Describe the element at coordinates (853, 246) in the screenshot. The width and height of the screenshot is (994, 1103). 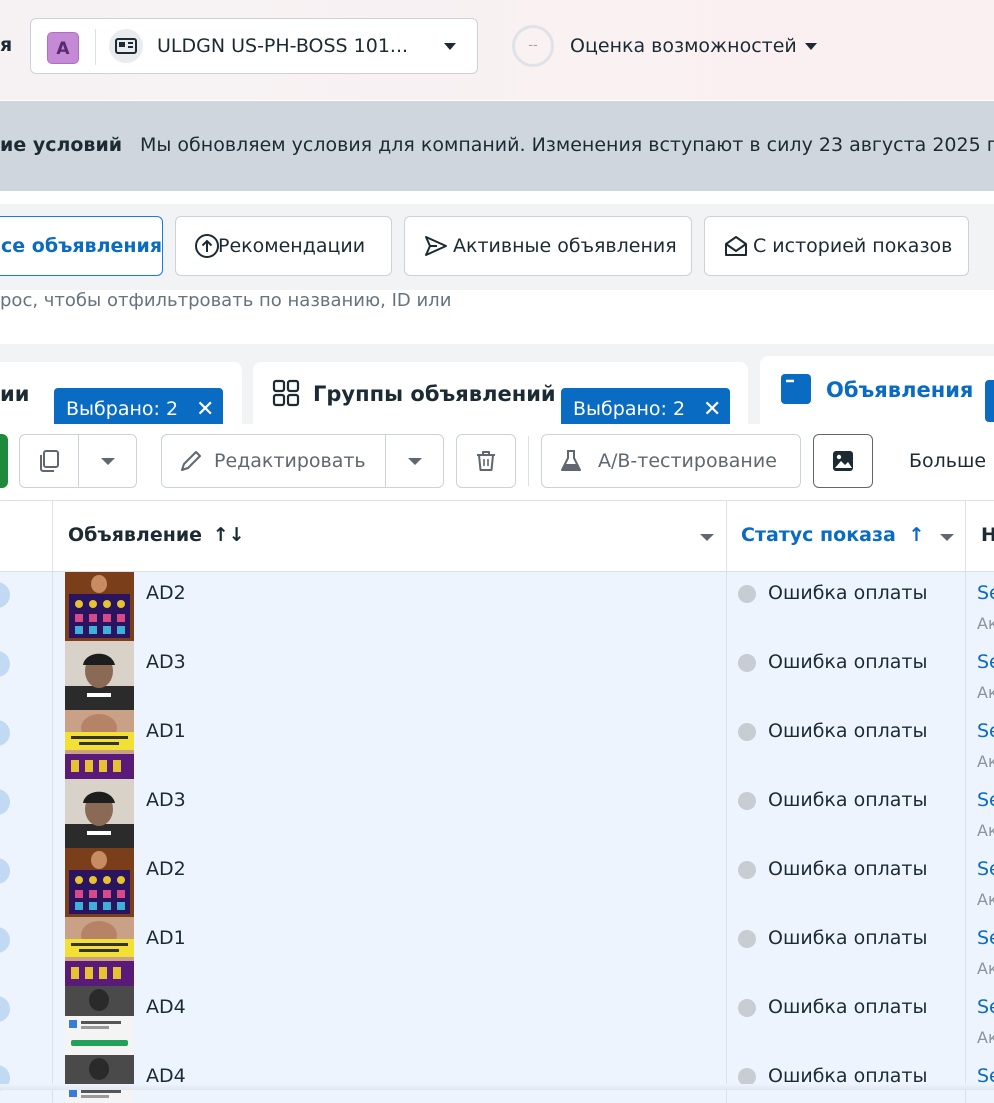
I see `filter-label: С историей показов` at that location.